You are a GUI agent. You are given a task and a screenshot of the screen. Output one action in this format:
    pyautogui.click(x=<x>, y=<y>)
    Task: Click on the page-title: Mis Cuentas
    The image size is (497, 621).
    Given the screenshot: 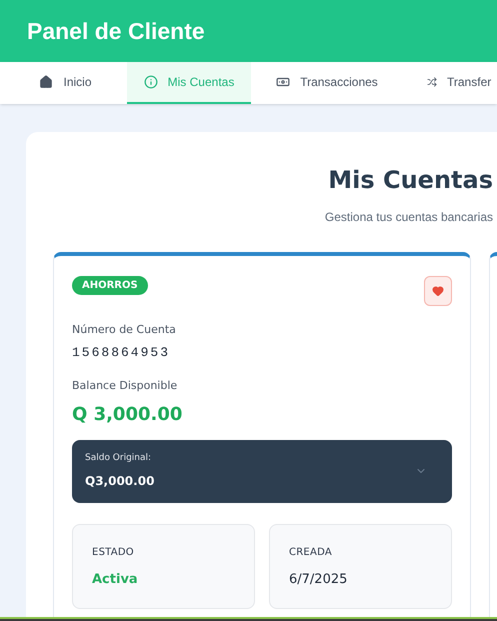 What is the action you would take?
    pyautogui.click(x=410, y=180)
    